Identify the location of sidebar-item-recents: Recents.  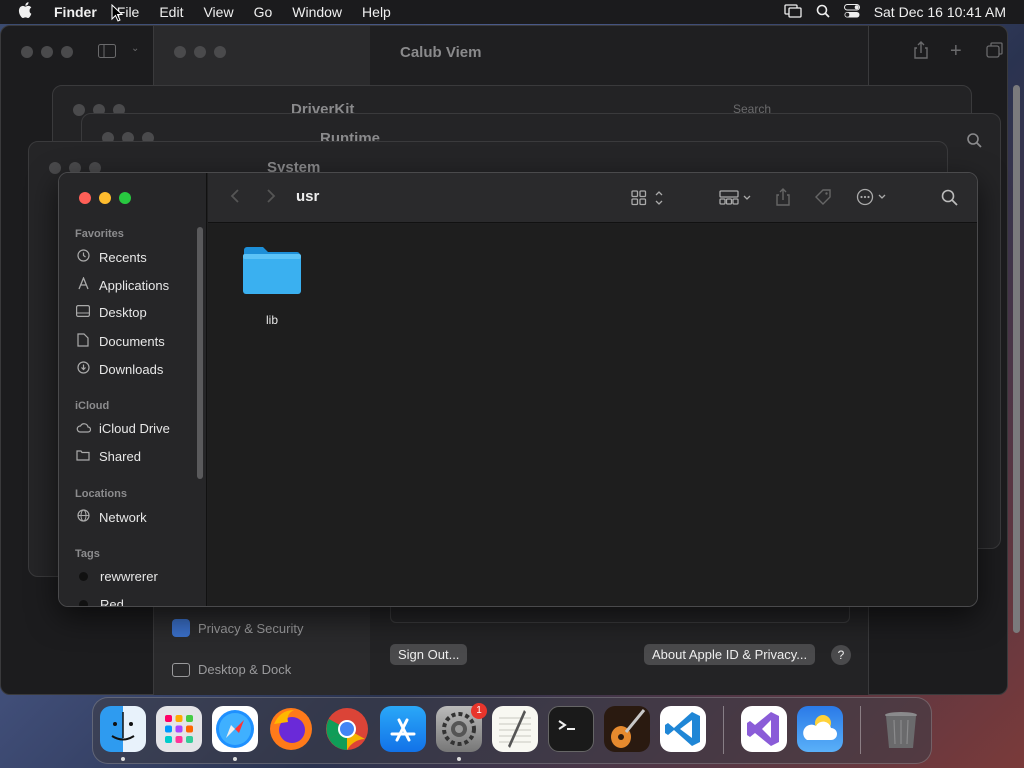
(111, 257).